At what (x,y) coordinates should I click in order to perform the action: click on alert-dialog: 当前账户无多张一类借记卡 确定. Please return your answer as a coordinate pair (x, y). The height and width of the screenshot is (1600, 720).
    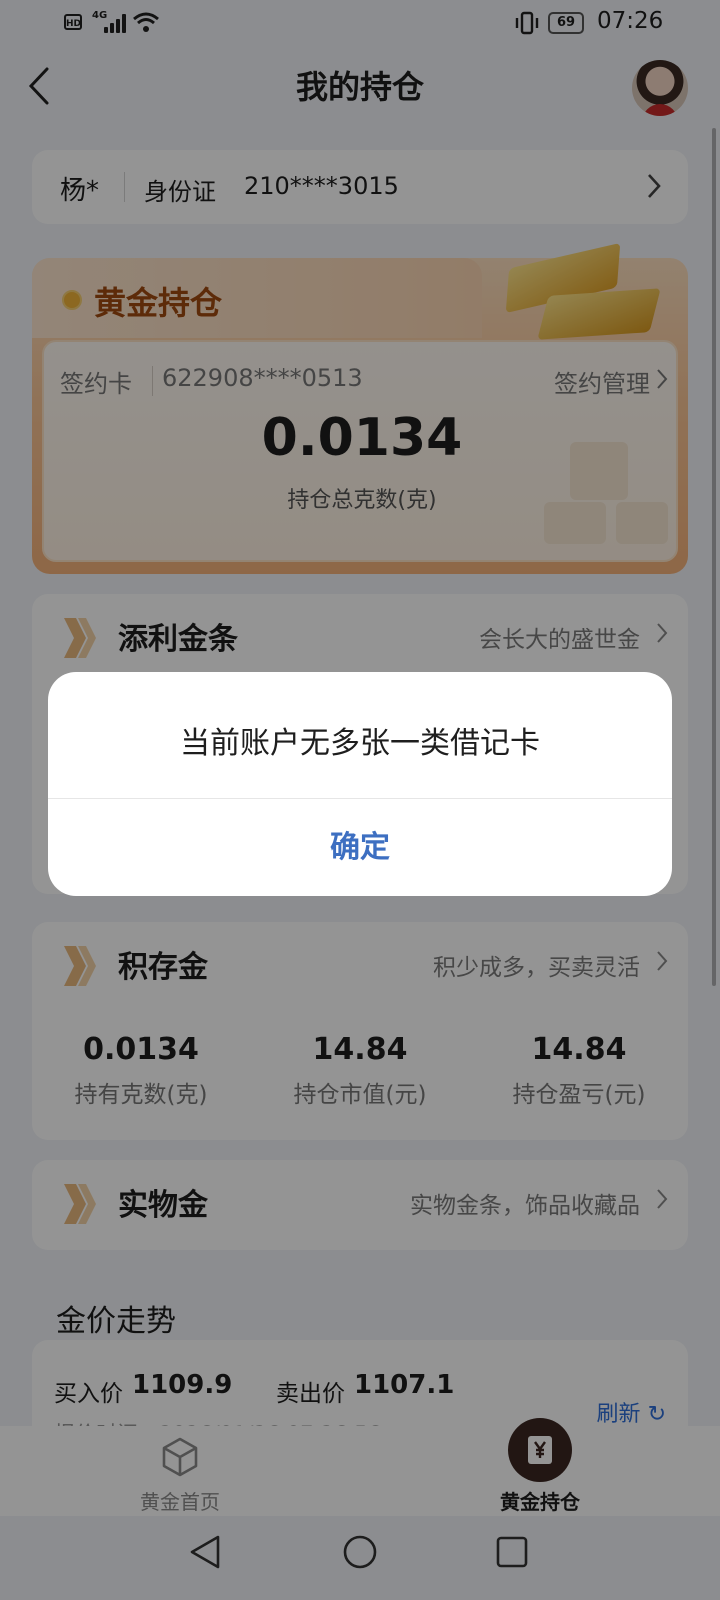
    Looking at the image, I should click on (360, 784).